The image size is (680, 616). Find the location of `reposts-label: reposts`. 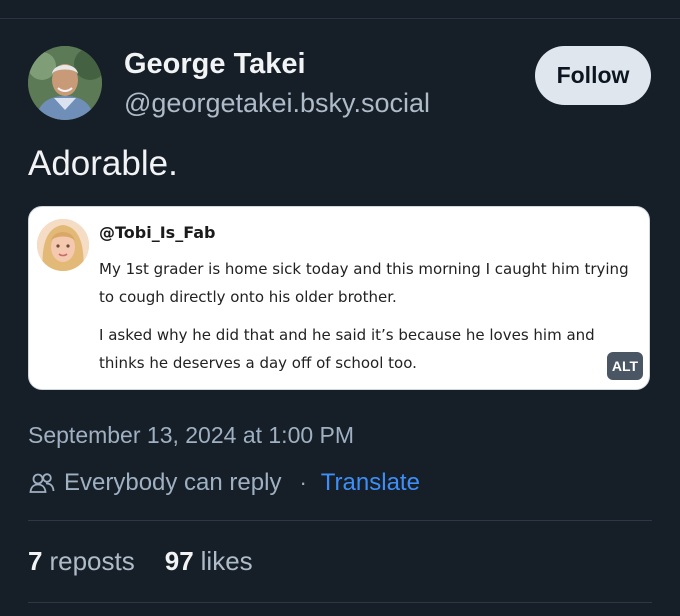

reposts-label: reposts is located at coordinates (92, 561).